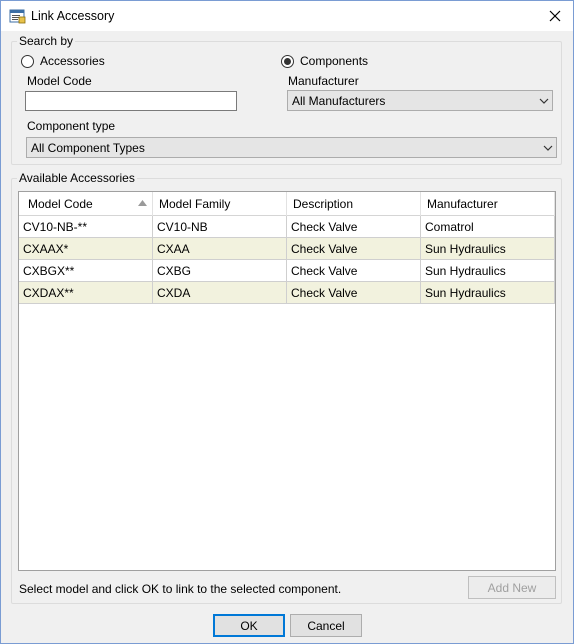 Image resolution: width=574 pixels, height=644 pixels. I want to click on model-code-label: Model Code, so click(59, 81).